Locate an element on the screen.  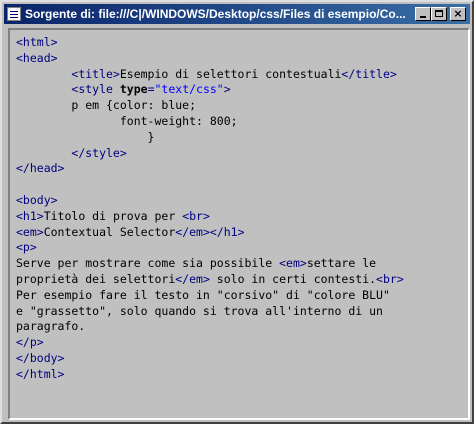
minimize-icon is located at coordinates (423, 17).